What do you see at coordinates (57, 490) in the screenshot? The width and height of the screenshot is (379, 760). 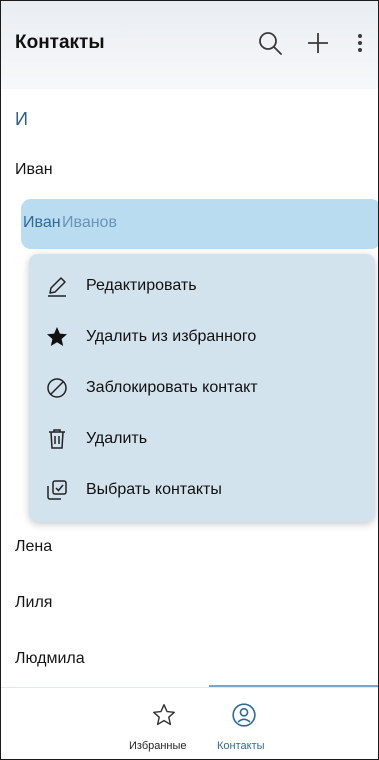 I see `select-contacts-icon` at bounding box center [57, 490].